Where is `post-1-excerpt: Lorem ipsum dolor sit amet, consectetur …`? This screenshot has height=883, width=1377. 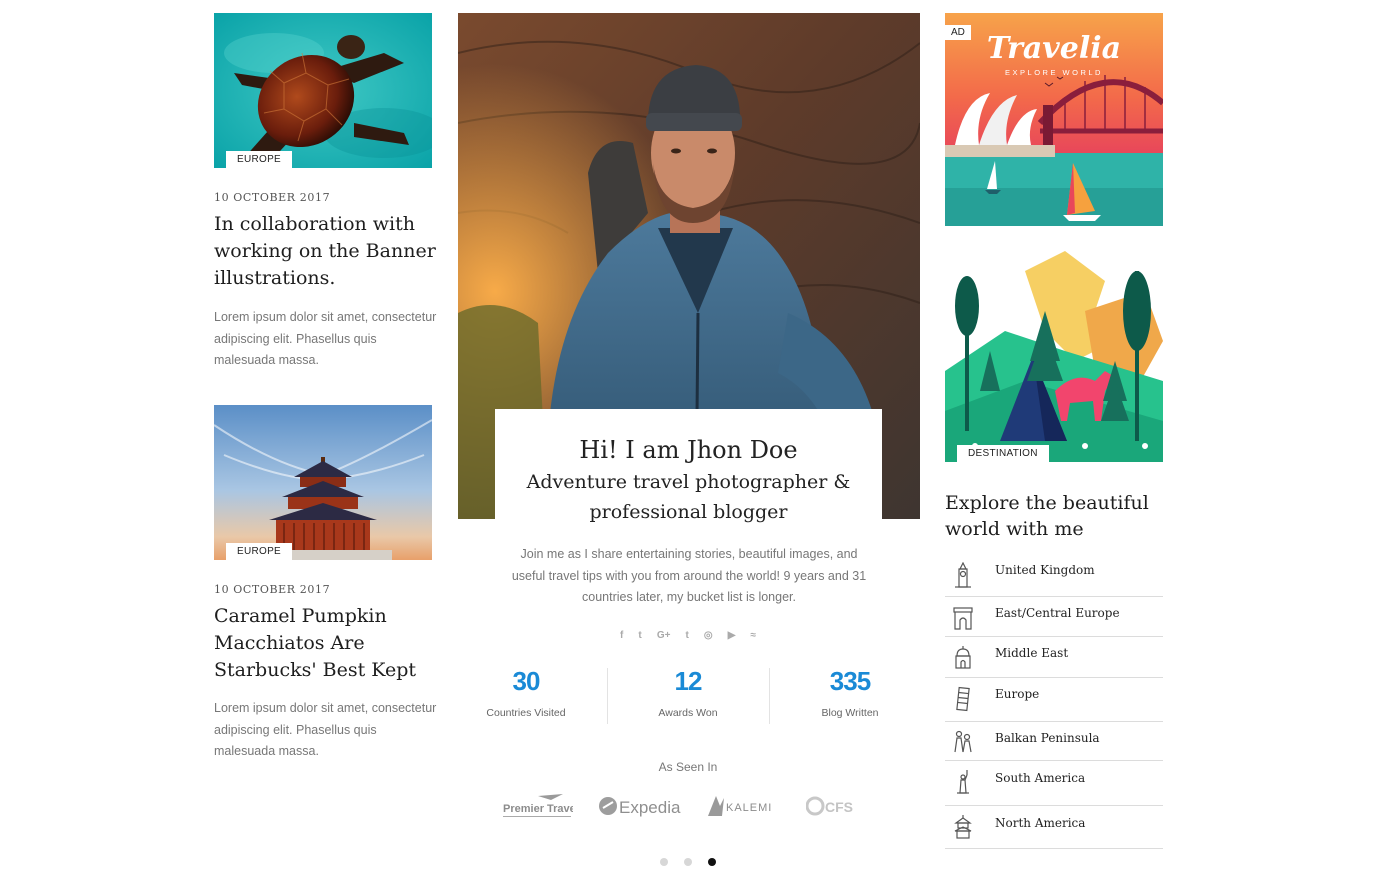 post-1-excerpt: Lorem ipsum dolor sit amet, consectetur … is located at coordinates (325, 338).